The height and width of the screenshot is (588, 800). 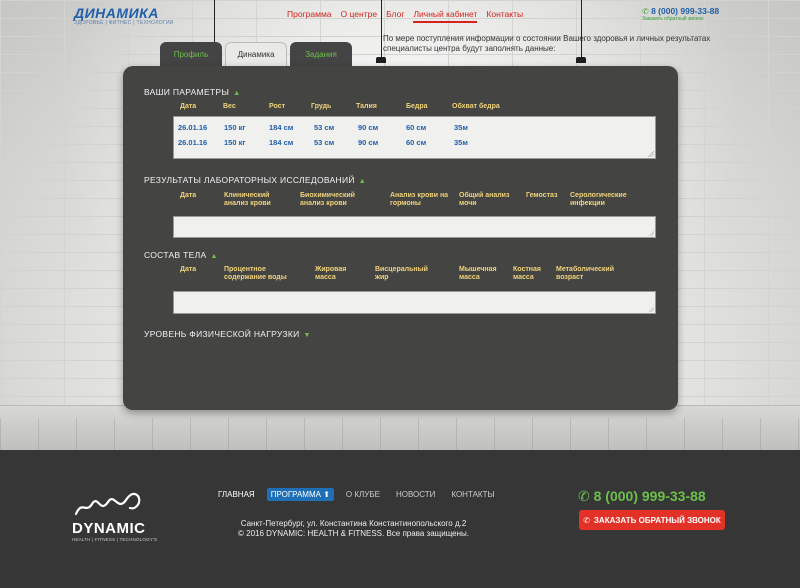 What do you see at coordinates (417, 106) in the screenshot?
I see `params-col-hips: Бедра` at bounding box center [417, 106].